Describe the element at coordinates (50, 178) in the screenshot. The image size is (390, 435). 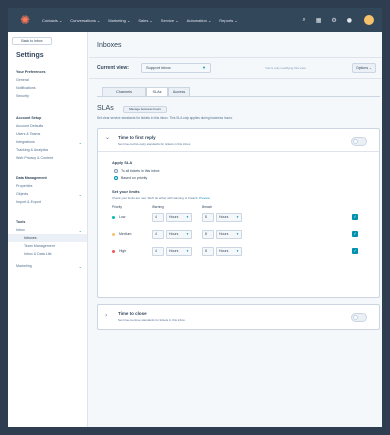
I see `sidebar-heading-data-management: Data Management` at that location.